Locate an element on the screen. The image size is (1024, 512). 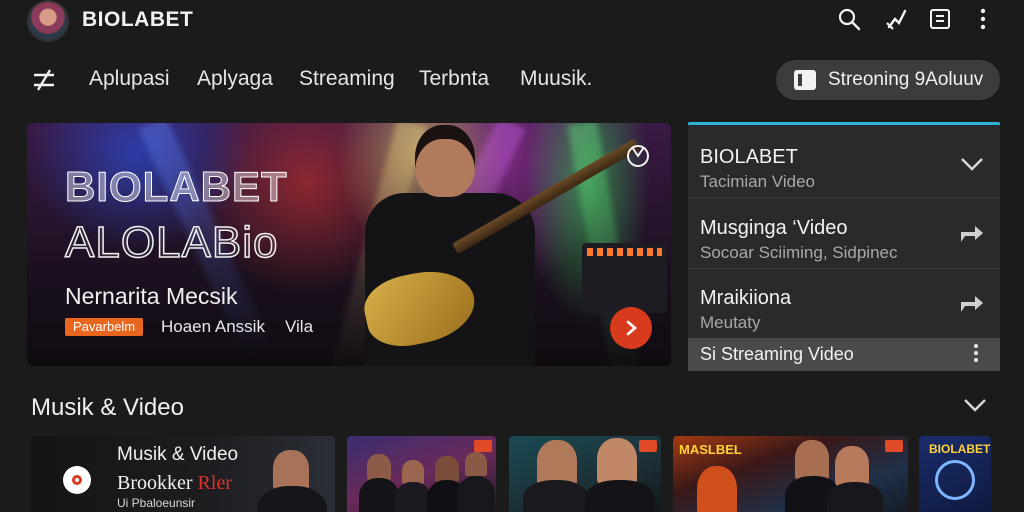
side-item-subtitle: Socoar Sciiming, Sidpinec is located at coordinates (799, 252).